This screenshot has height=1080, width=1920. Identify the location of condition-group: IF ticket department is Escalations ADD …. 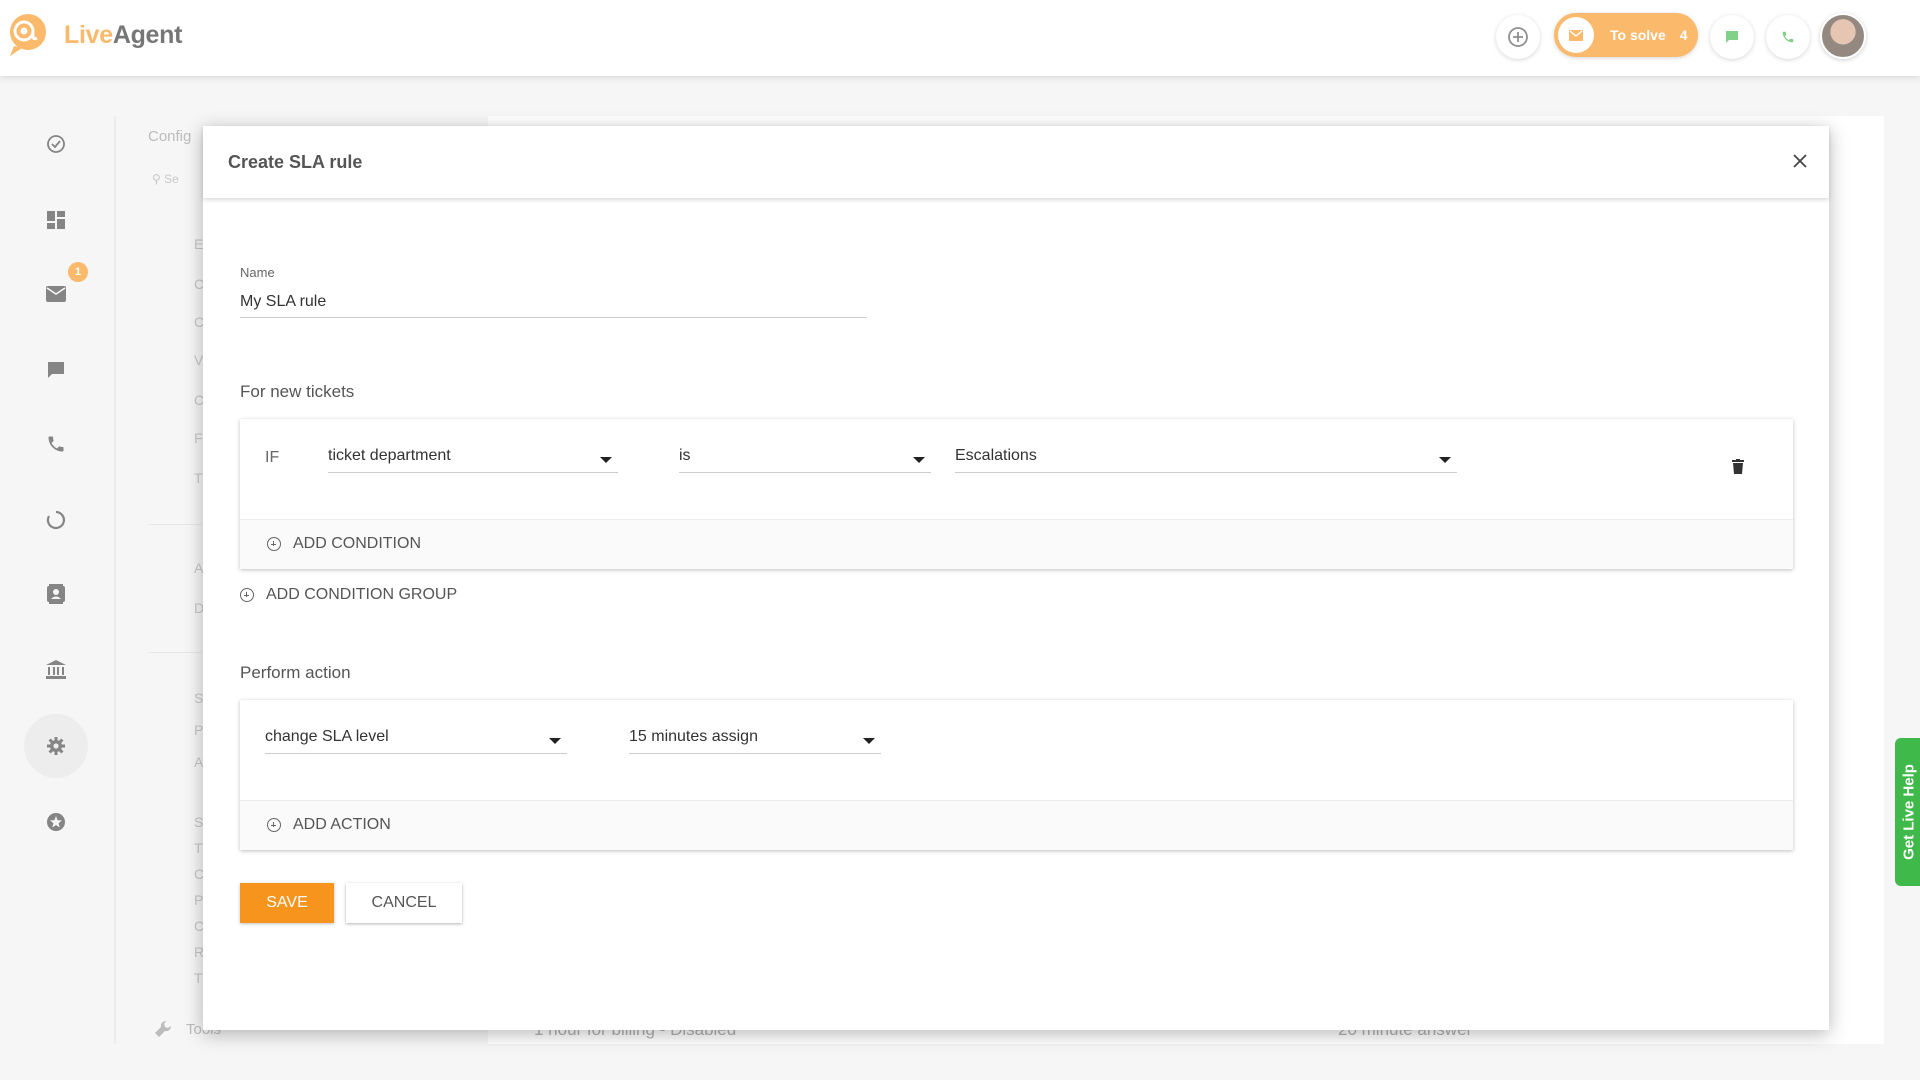
(1016, 494).